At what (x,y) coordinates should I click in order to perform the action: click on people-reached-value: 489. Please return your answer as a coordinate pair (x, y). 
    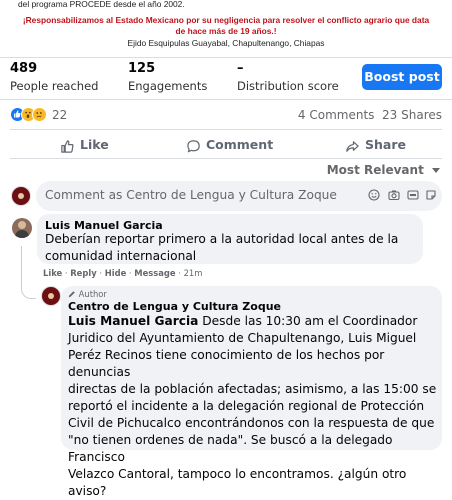
    Looking at the image, I should click on (24, 68).